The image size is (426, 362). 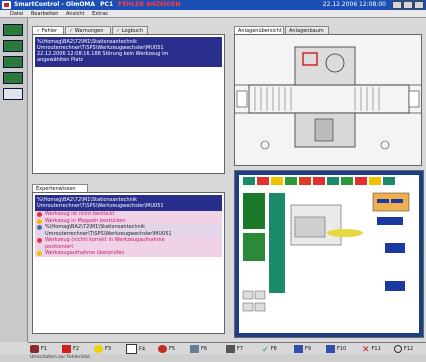 I want to click on check-icon: ✓, so click(x=265, y=349).